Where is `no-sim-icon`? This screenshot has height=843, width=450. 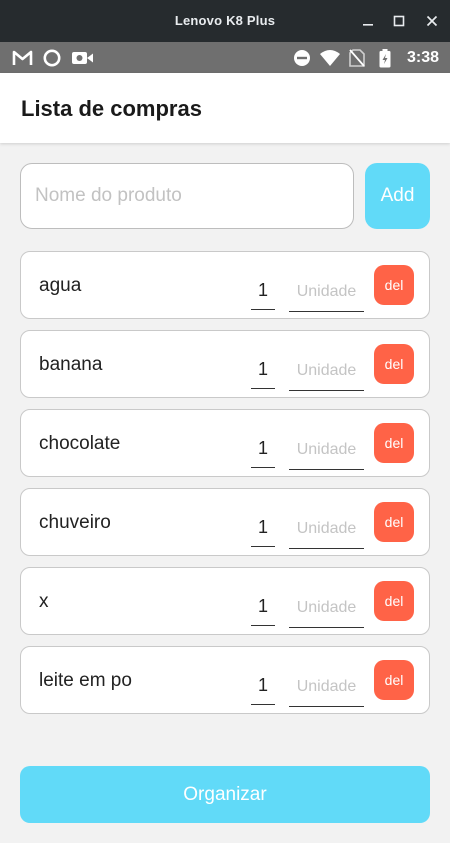
no-sim-icon is located at coordinates (357, 58).